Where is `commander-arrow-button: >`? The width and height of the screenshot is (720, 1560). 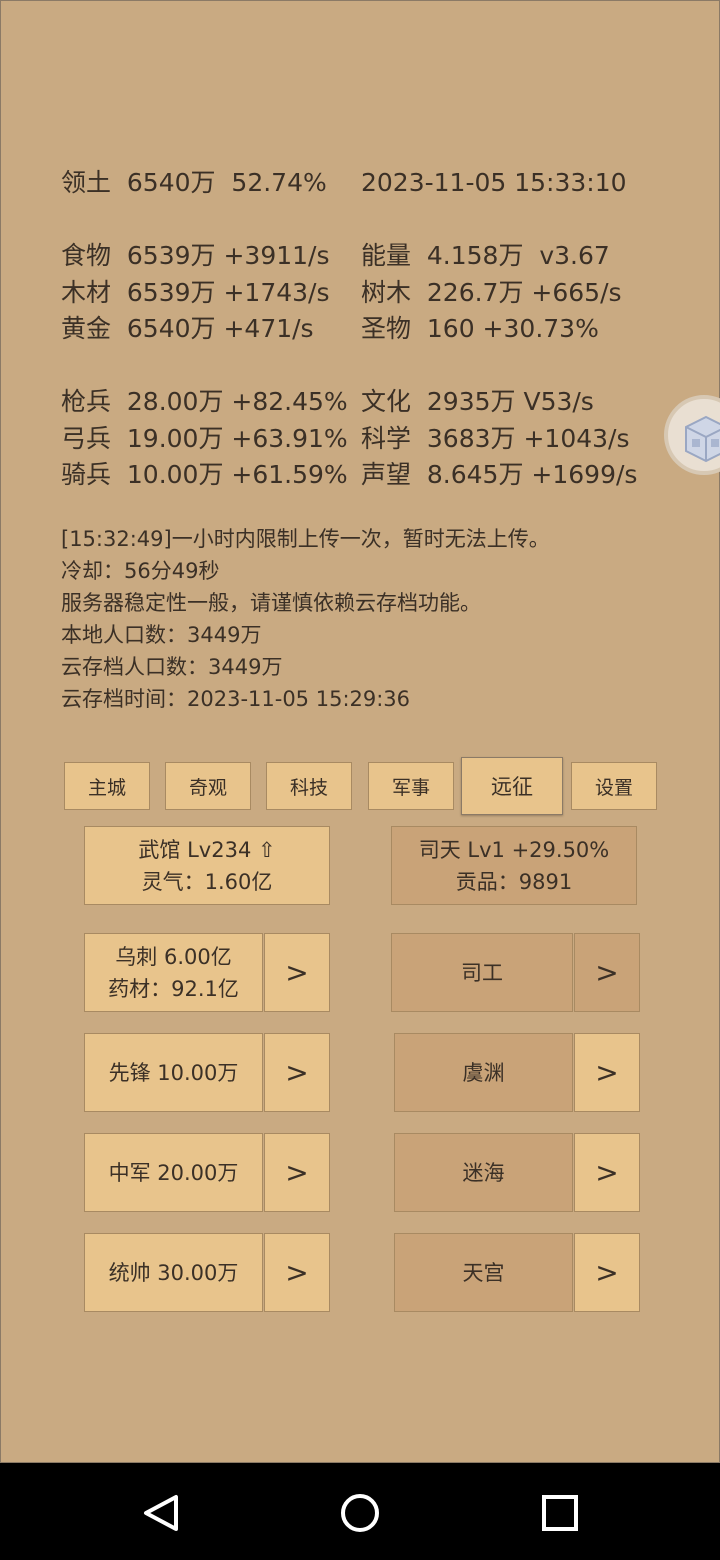
commander-arrow-button: > is located at coordinates (297, 1272).